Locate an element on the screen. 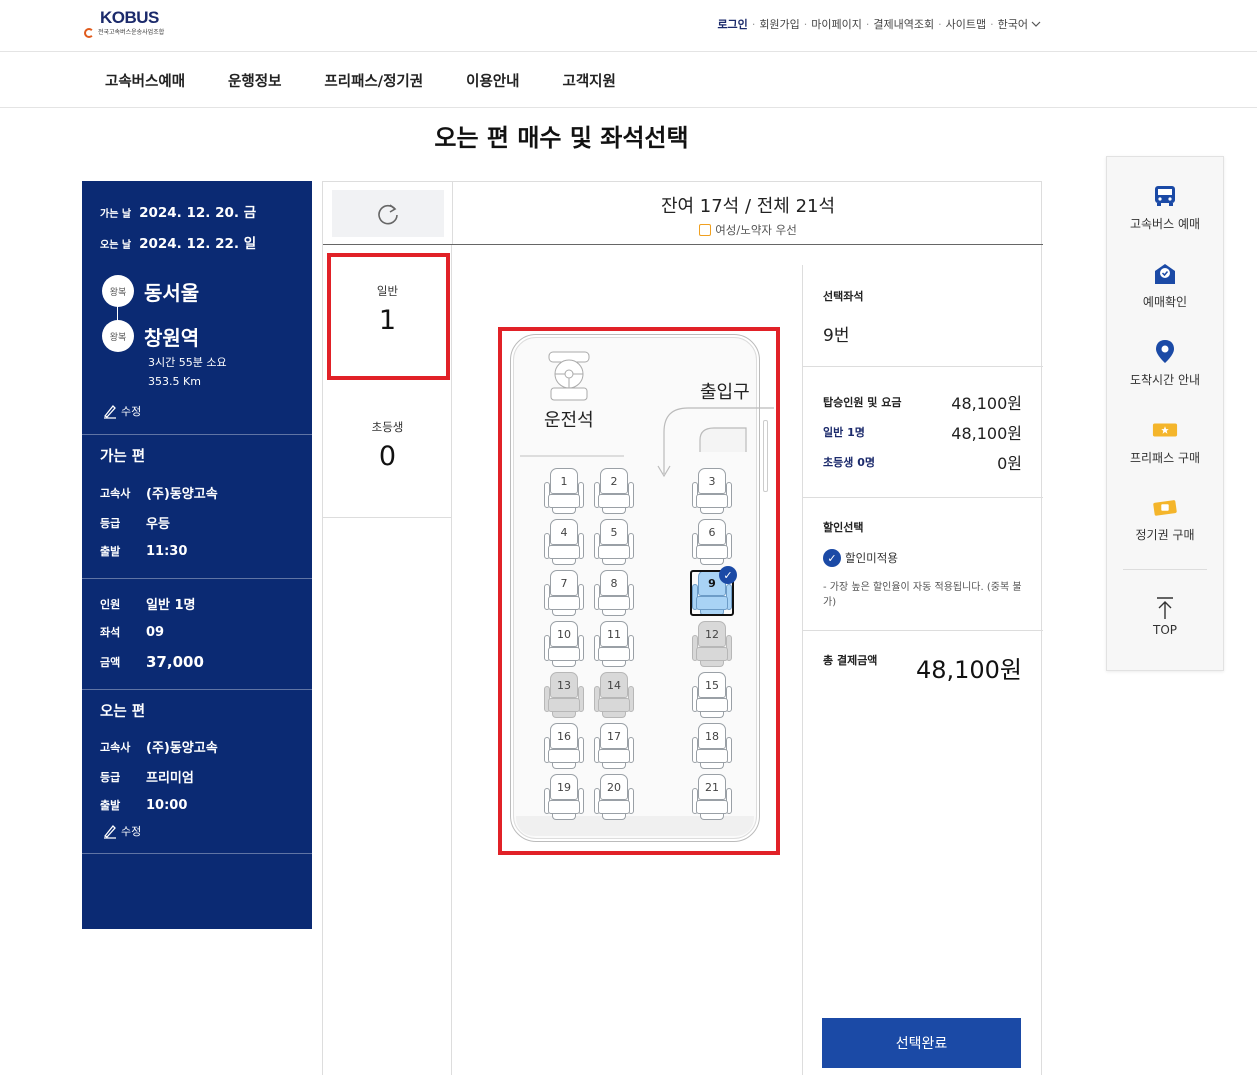 The width and height of the screenshot is (1257, 1075). discount-option-none: ✓ 할인미적용 is located at coordinates (860, 558).